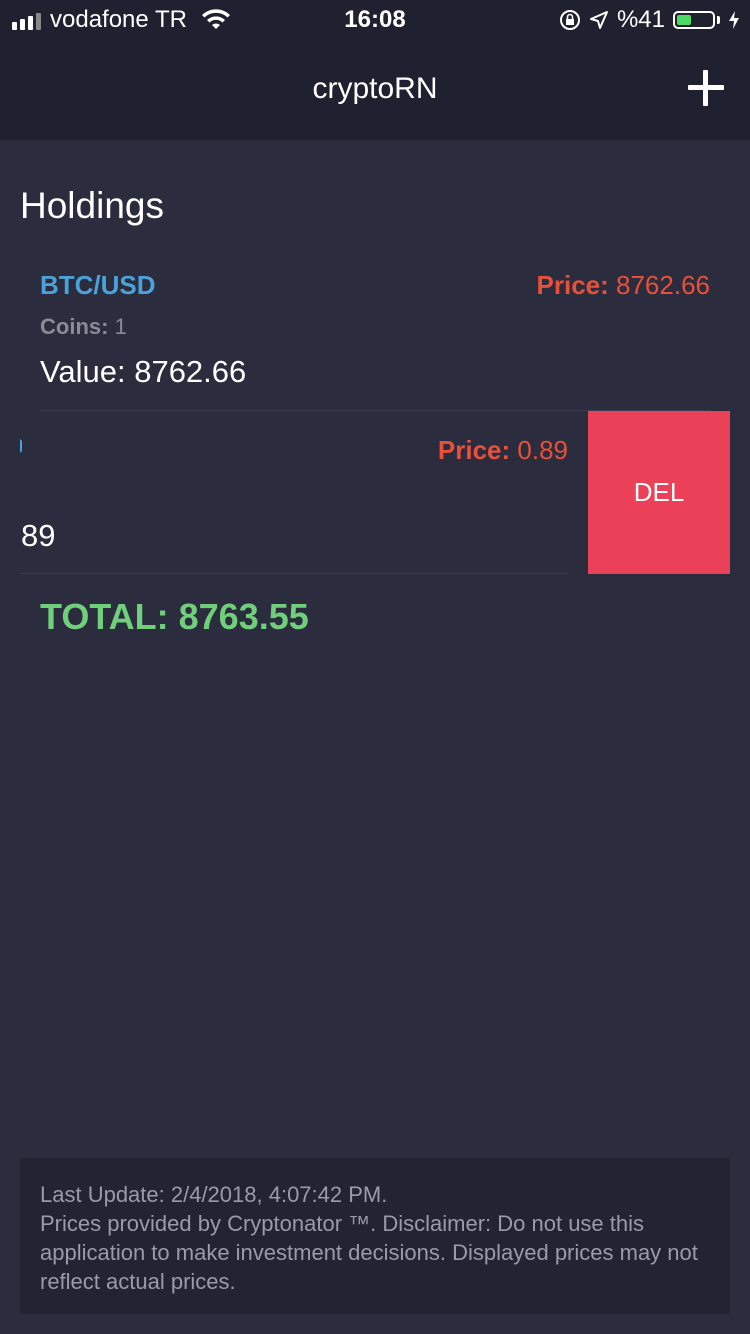 The height and width of the screenshot is (1334, 750). Describe the element at coordinates (694, 20) in the screenshot. I see `battery-icon` at that location.